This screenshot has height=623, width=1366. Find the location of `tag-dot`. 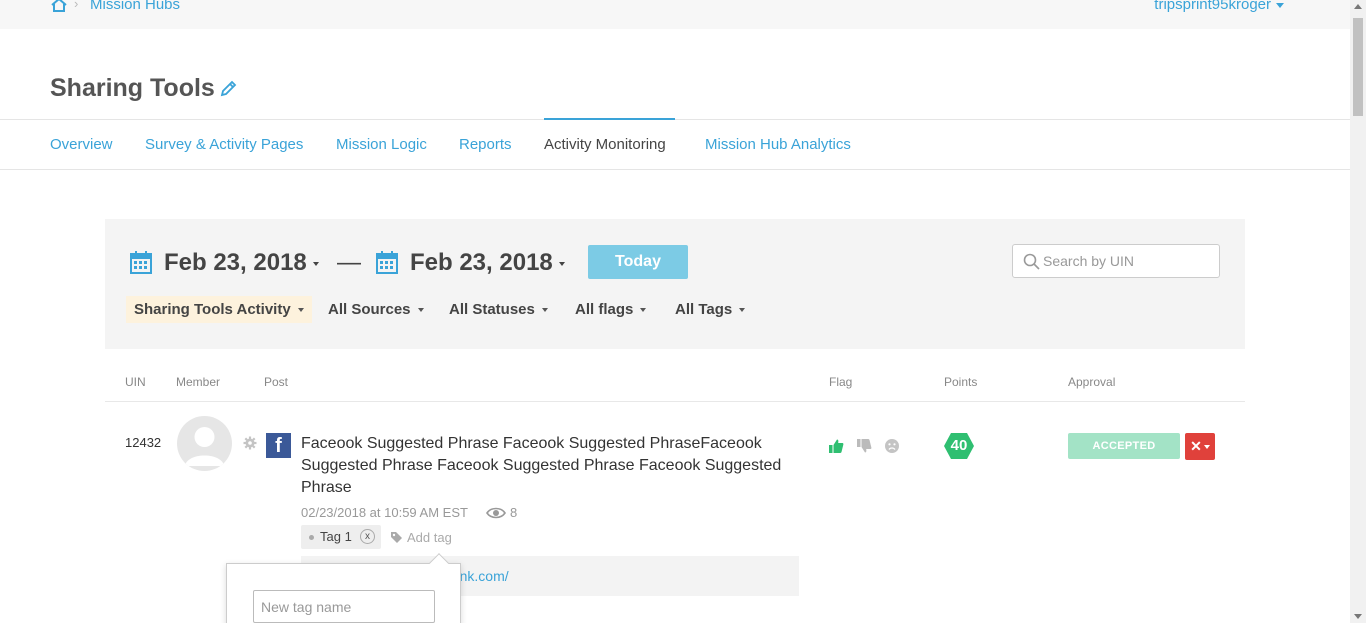

tag-dot is located at coordinates (311, 538).